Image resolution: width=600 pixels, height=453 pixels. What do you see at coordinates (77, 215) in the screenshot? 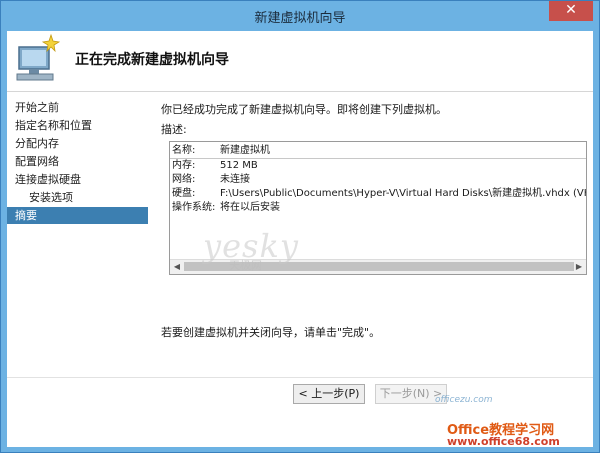
I see `nav-item-summary: 摘要` at bounding box center [77, 215].